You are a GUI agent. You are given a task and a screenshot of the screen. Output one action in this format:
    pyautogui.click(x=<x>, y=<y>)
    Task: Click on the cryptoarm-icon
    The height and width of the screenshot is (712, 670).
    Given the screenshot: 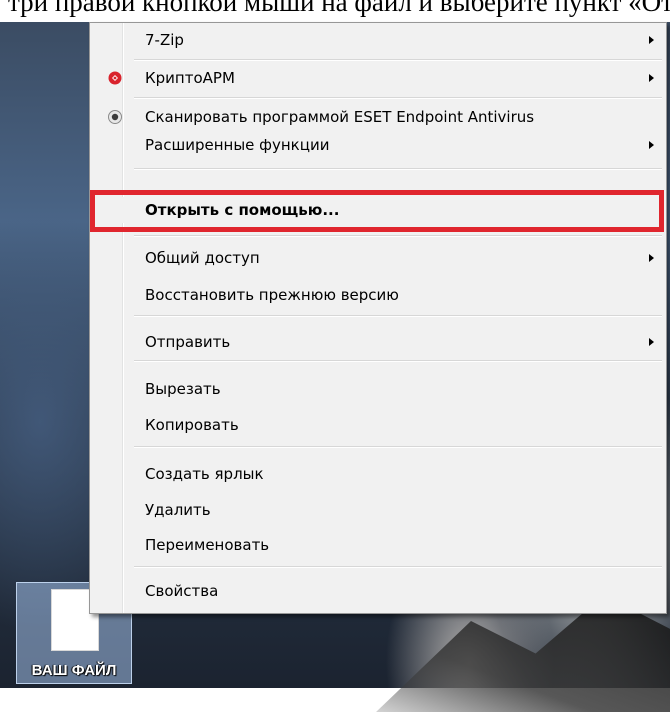 What is the action you would take?
    pyautogui.click(x=115, y=78)
    